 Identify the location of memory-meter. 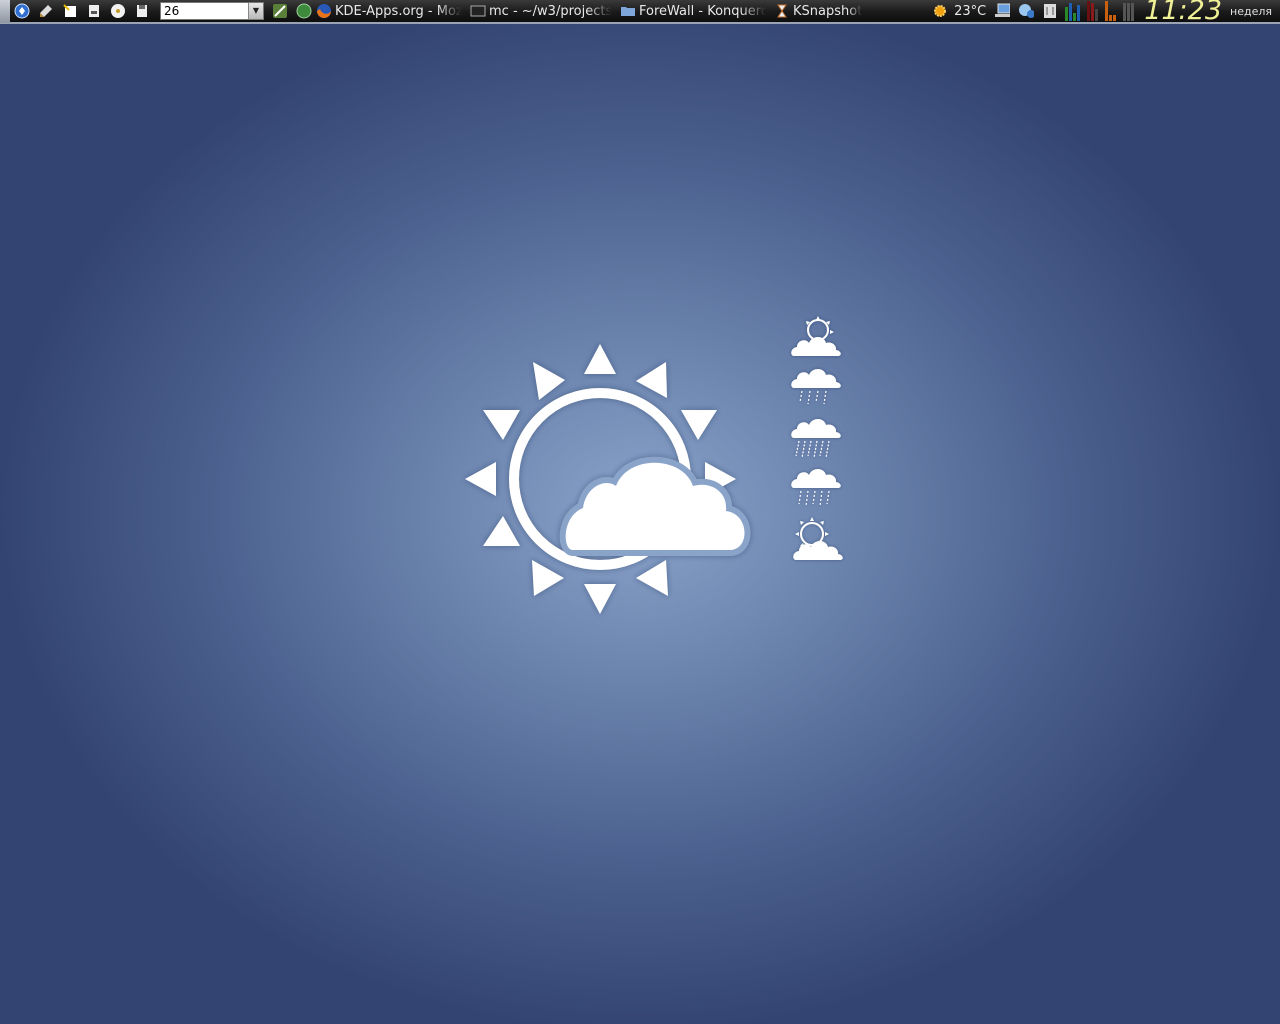
(1093, 11).